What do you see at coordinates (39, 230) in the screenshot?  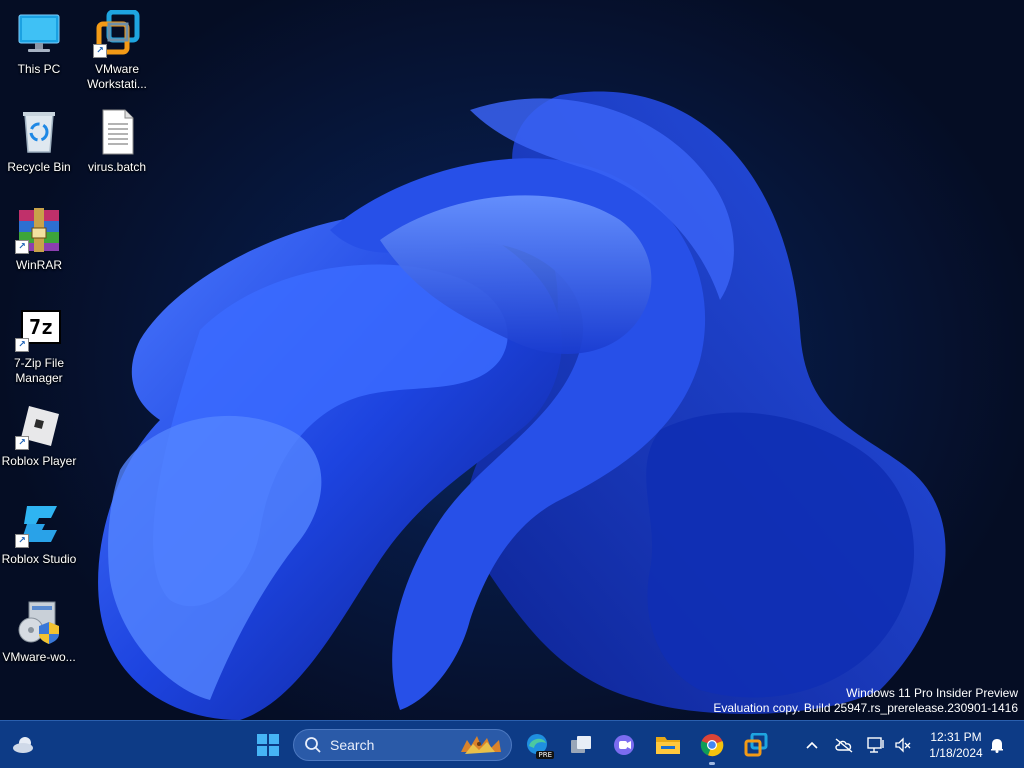 I see `winrar-icon: ↗` at bounding box center [39, 230].